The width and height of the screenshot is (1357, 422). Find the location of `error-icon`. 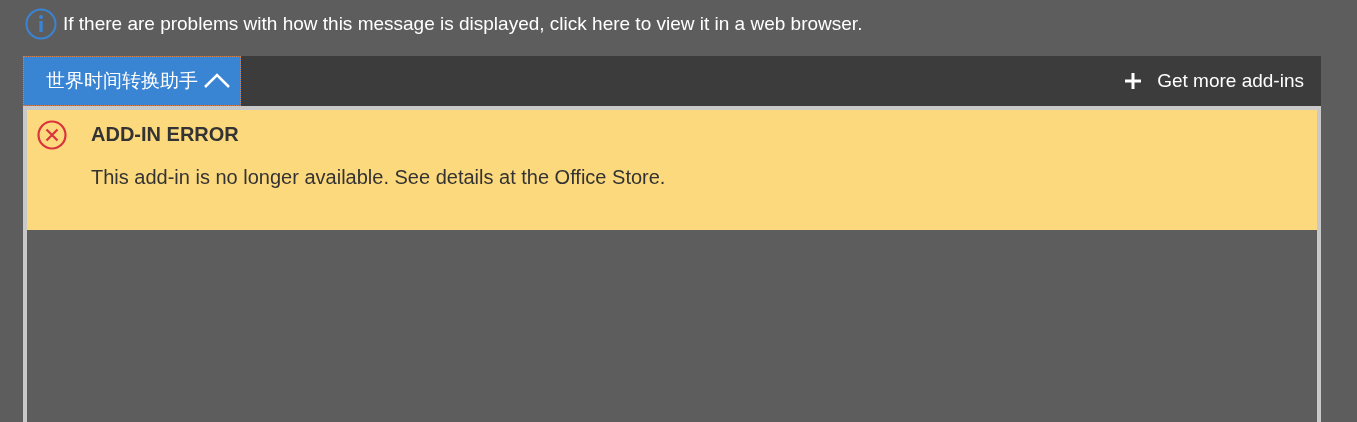

error-icon is located at coordinates (52, 135).